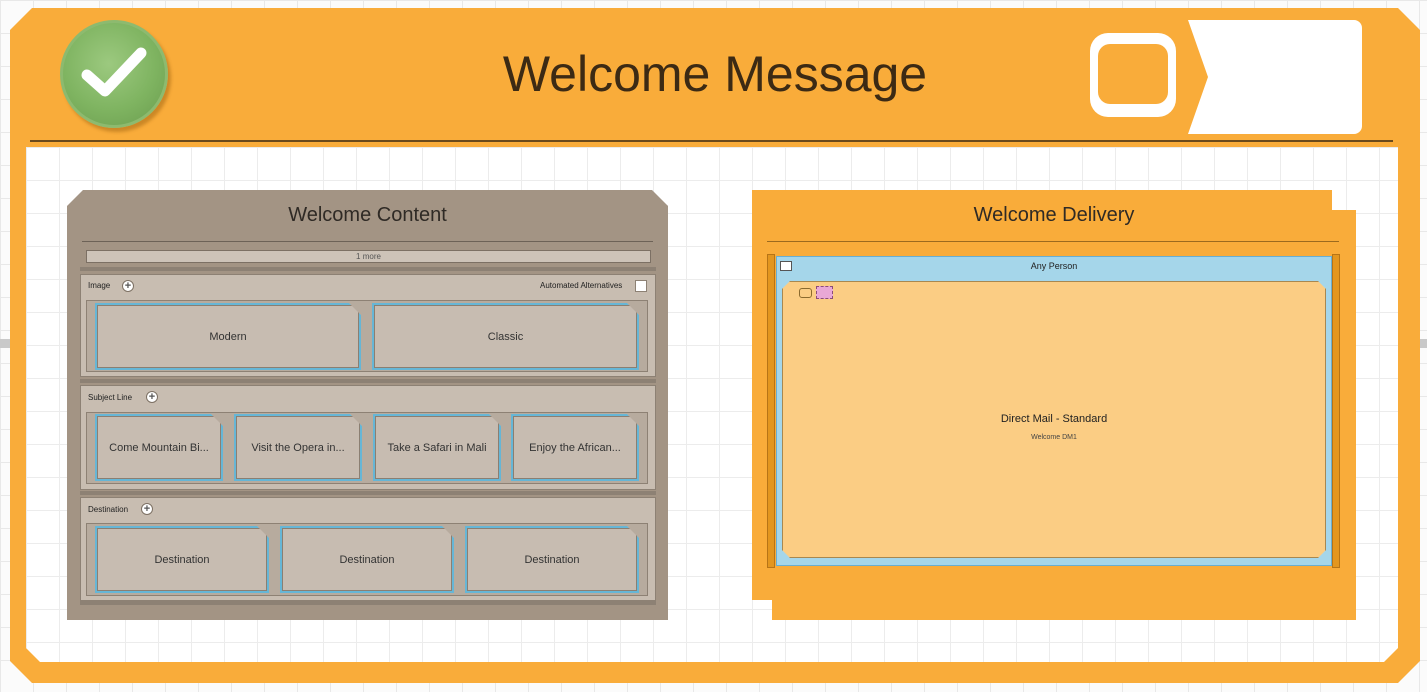  What do you see at coordinates (1054, 437) in the screenshot?
I see `direct-mail-subtitle: Welcome DM1` at bounding box center [1054, 437].